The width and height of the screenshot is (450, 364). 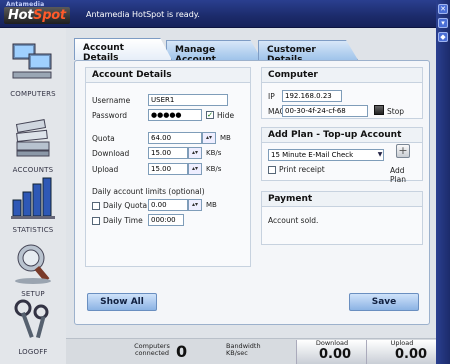 What do you see at coordinates (395, 111) in the screenshot?
I see `stop-button: Stop` at bounding box center [395, 111].